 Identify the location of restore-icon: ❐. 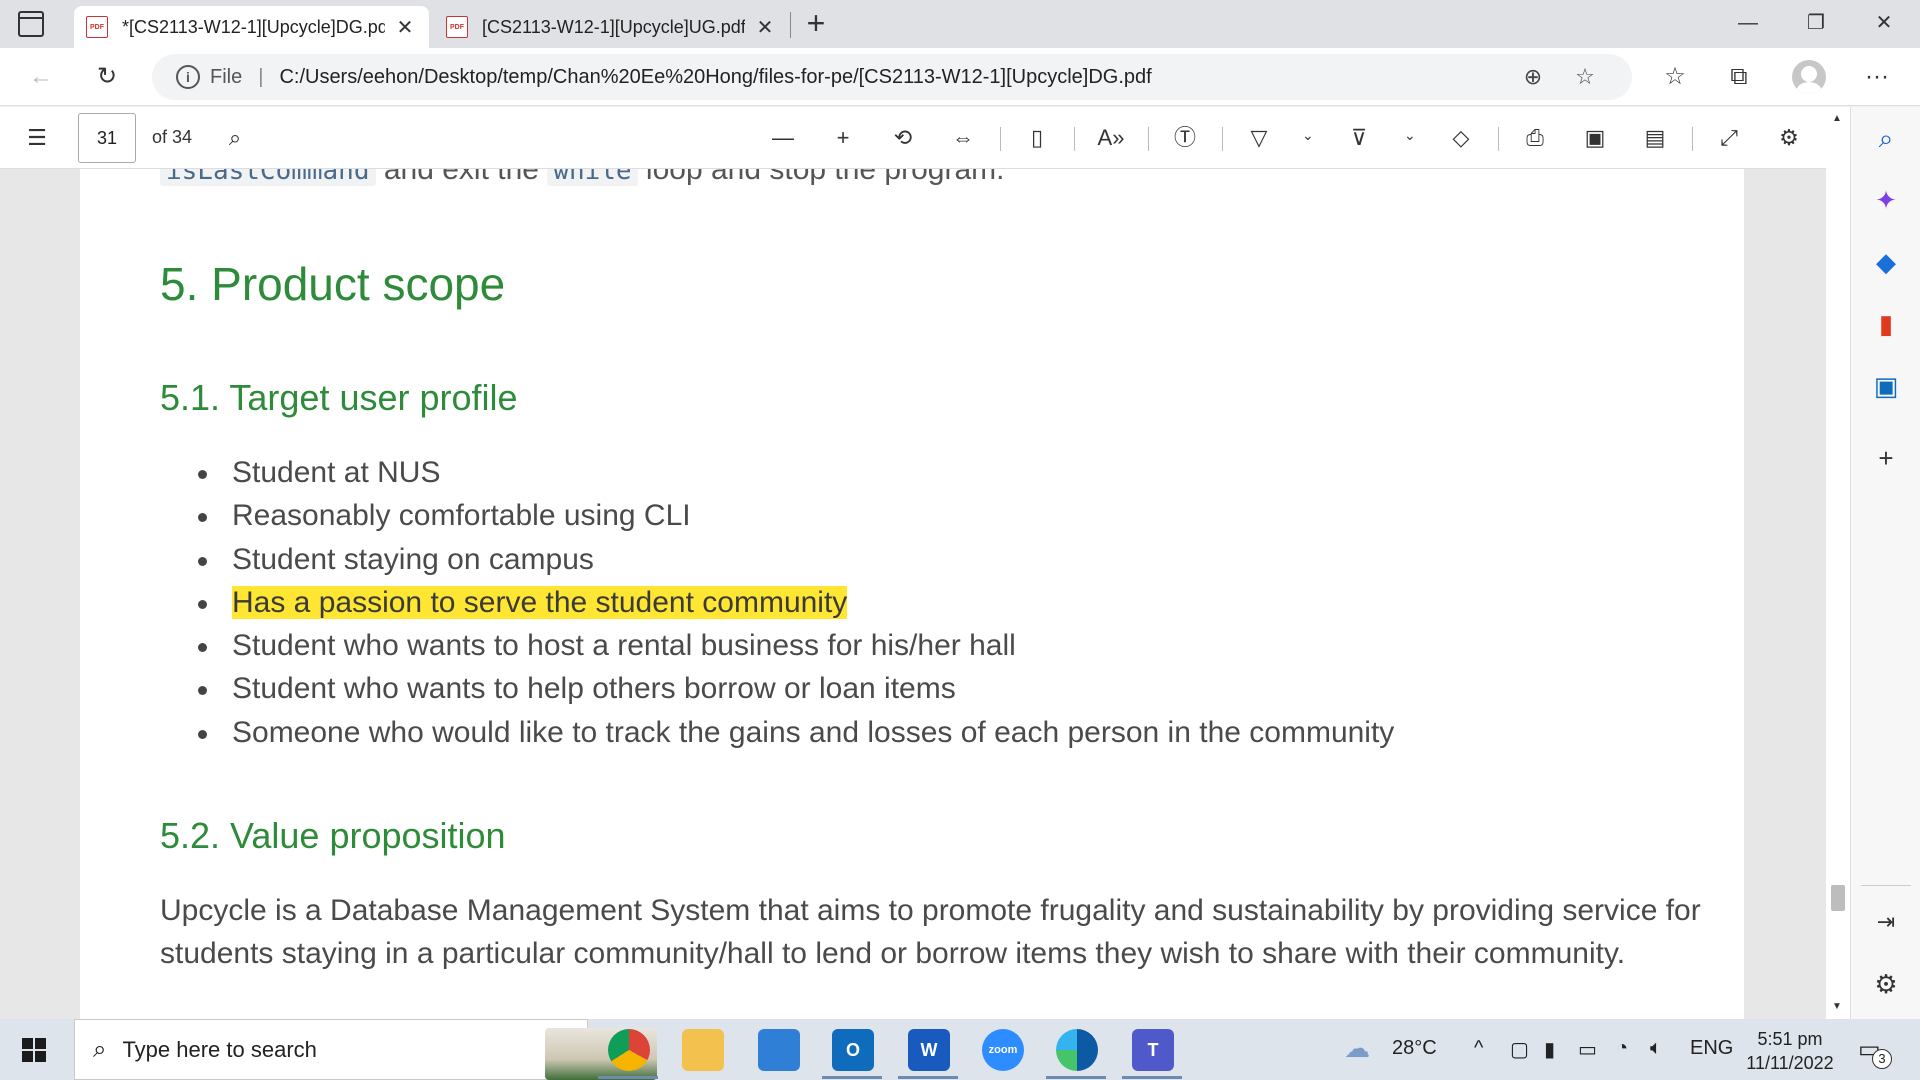
(1816, 24).